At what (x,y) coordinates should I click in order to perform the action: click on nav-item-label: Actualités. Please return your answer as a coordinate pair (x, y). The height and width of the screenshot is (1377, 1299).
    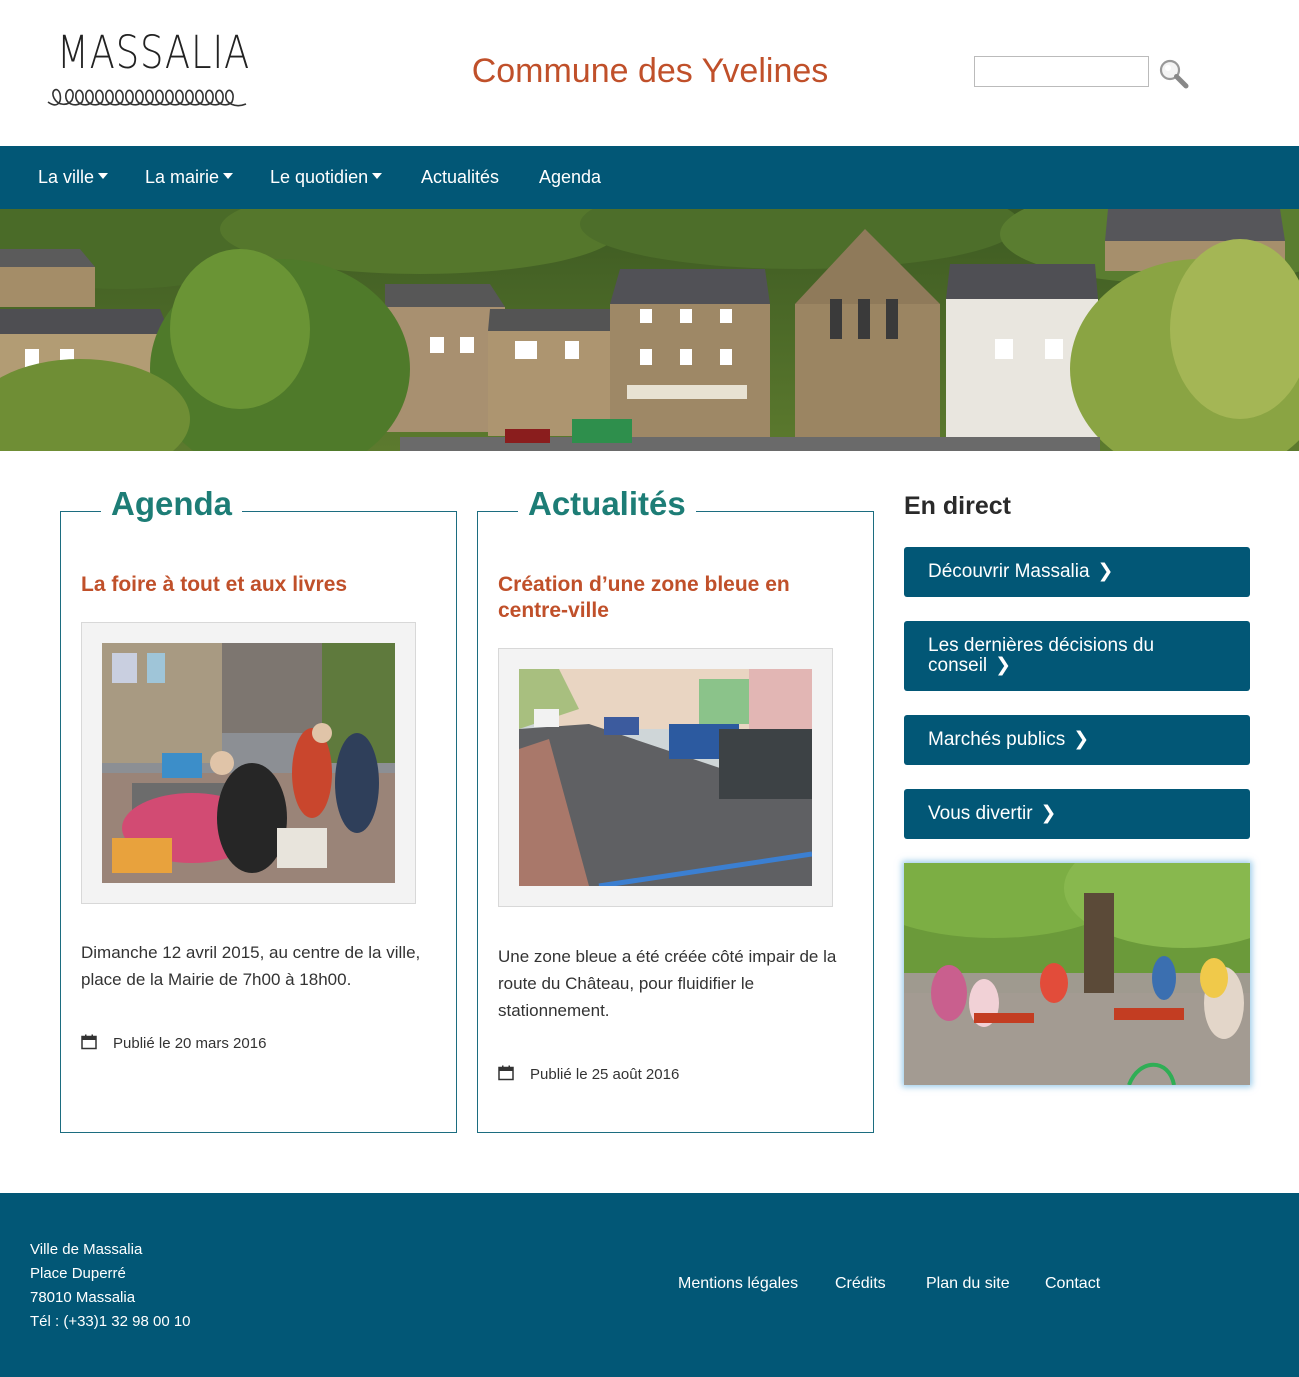
    Looking at the image, I should click on (460, 177).